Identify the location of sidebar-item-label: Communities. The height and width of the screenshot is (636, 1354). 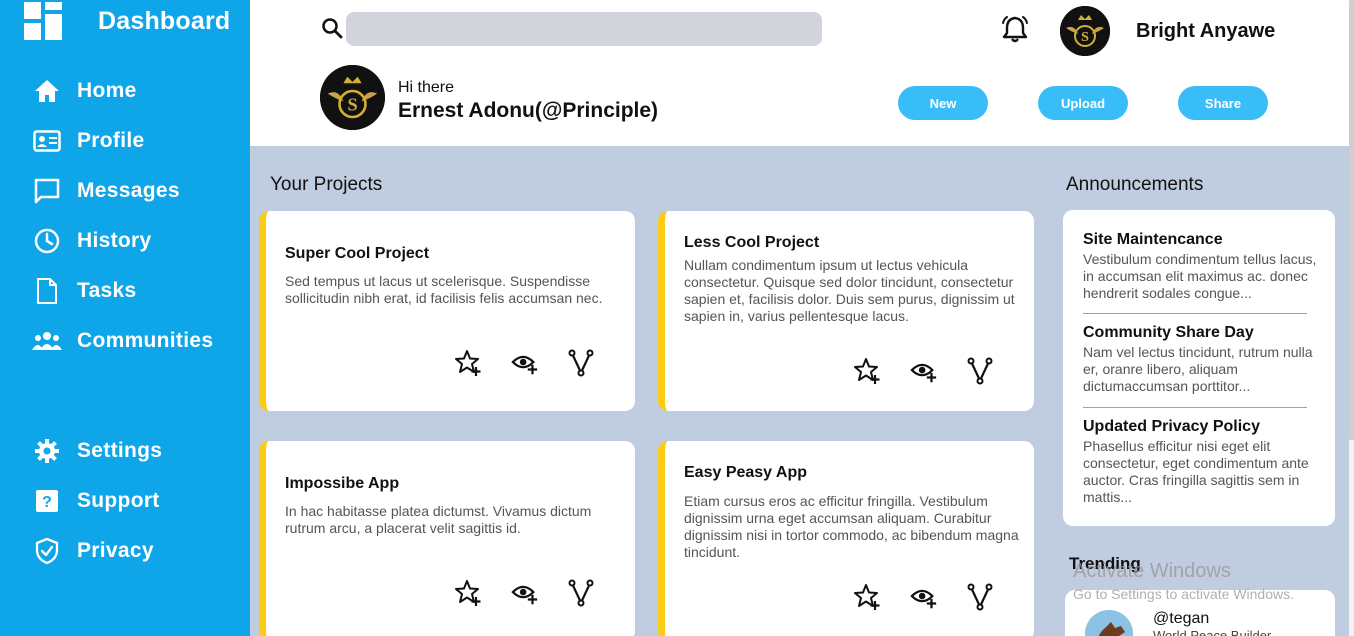
(145, 340).